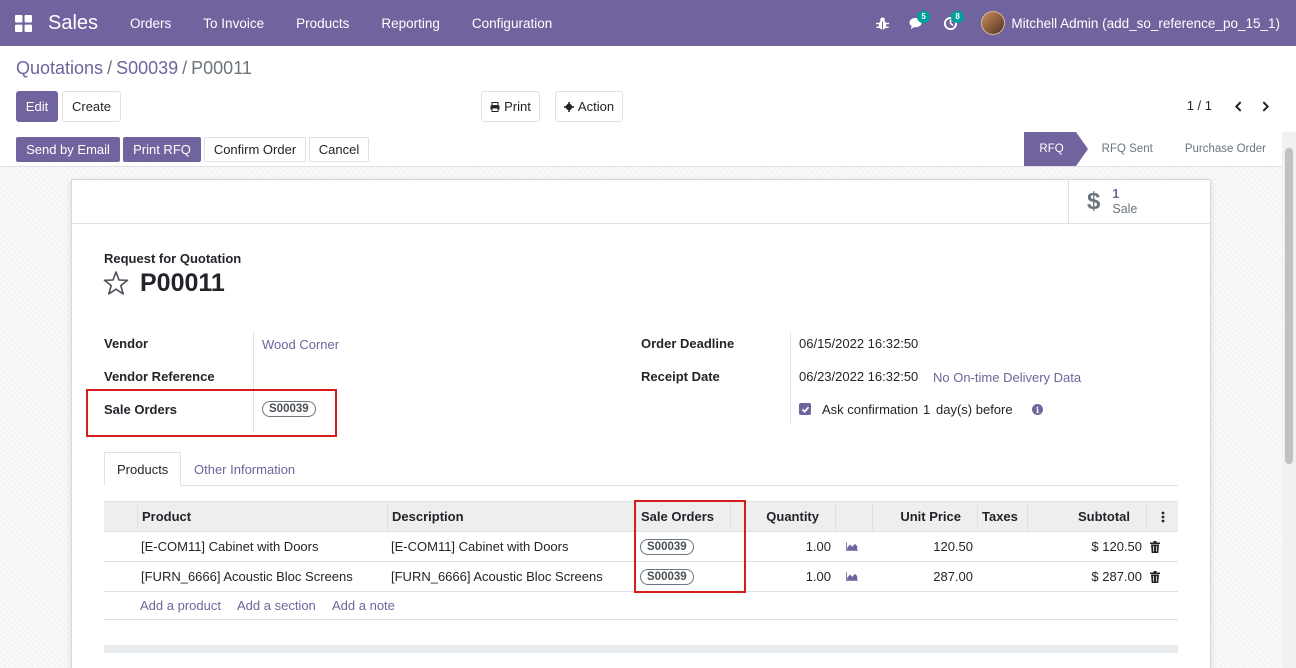 The height and width of the screenshot is (668, 1296). Describe the element at coordinates (300, 344) in the screenshot. I see `vendor-field: Wood Corner` at that location.